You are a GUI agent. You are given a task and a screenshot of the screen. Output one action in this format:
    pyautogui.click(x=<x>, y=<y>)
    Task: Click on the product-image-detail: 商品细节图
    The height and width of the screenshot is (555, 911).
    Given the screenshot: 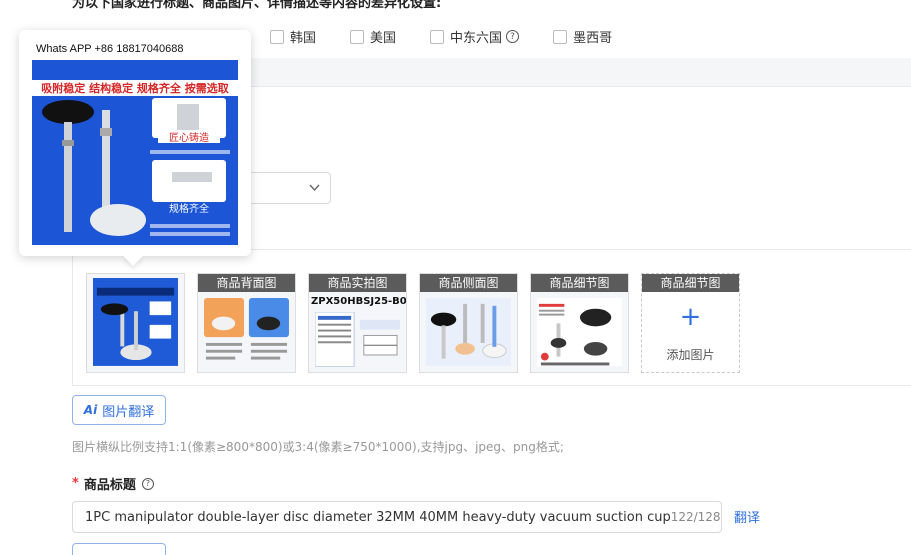 What is the action you would take?
    pyautogui.click(x=579, y=323)
    